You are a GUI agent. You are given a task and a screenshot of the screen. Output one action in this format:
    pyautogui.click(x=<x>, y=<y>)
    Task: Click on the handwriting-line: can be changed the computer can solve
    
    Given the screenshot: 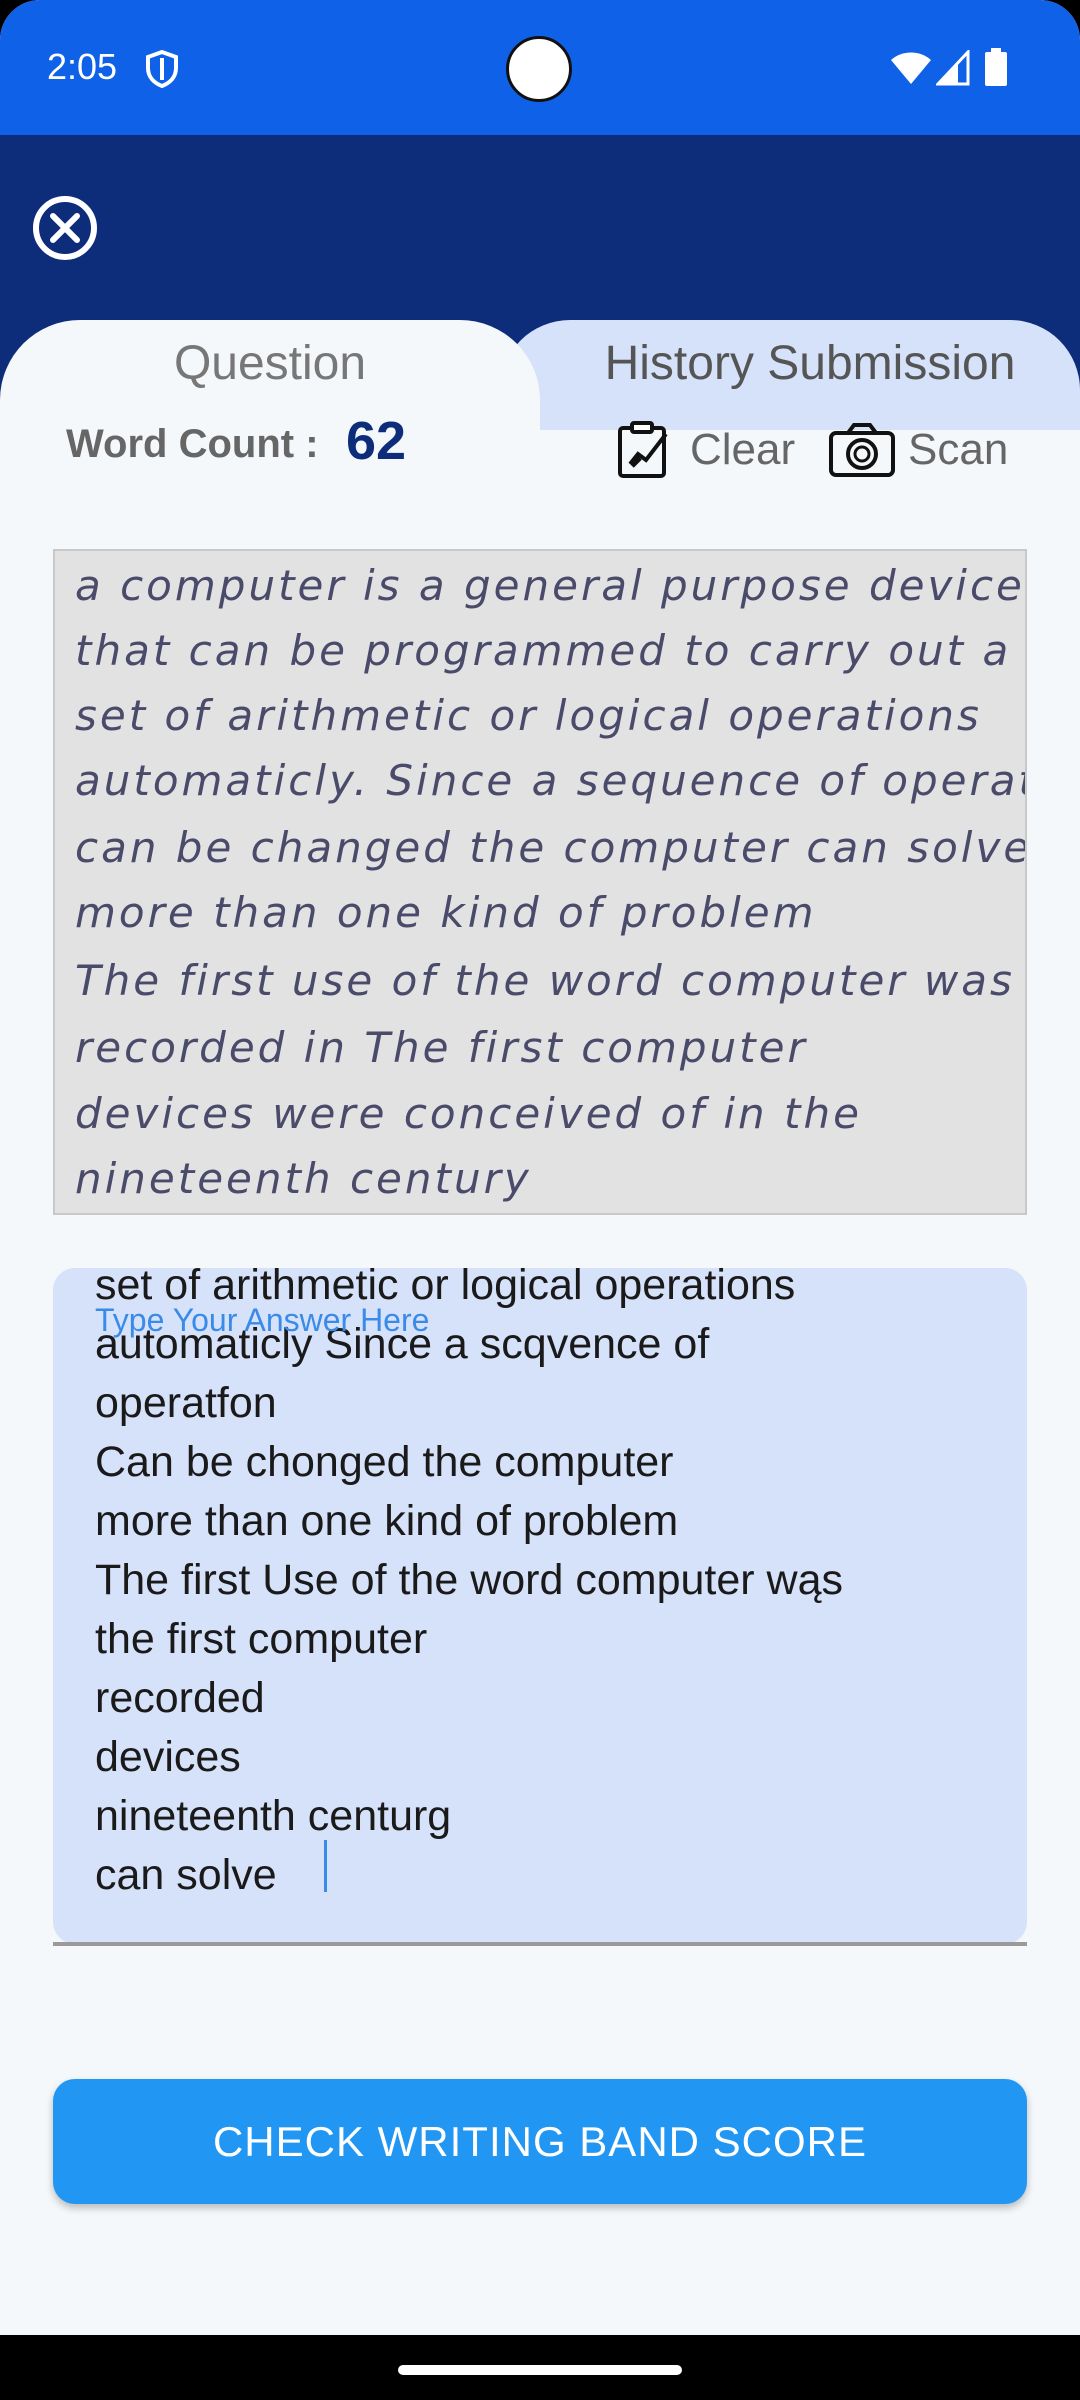 What is the action you would take?
    pyautogui.click(x=551, y=847)
    